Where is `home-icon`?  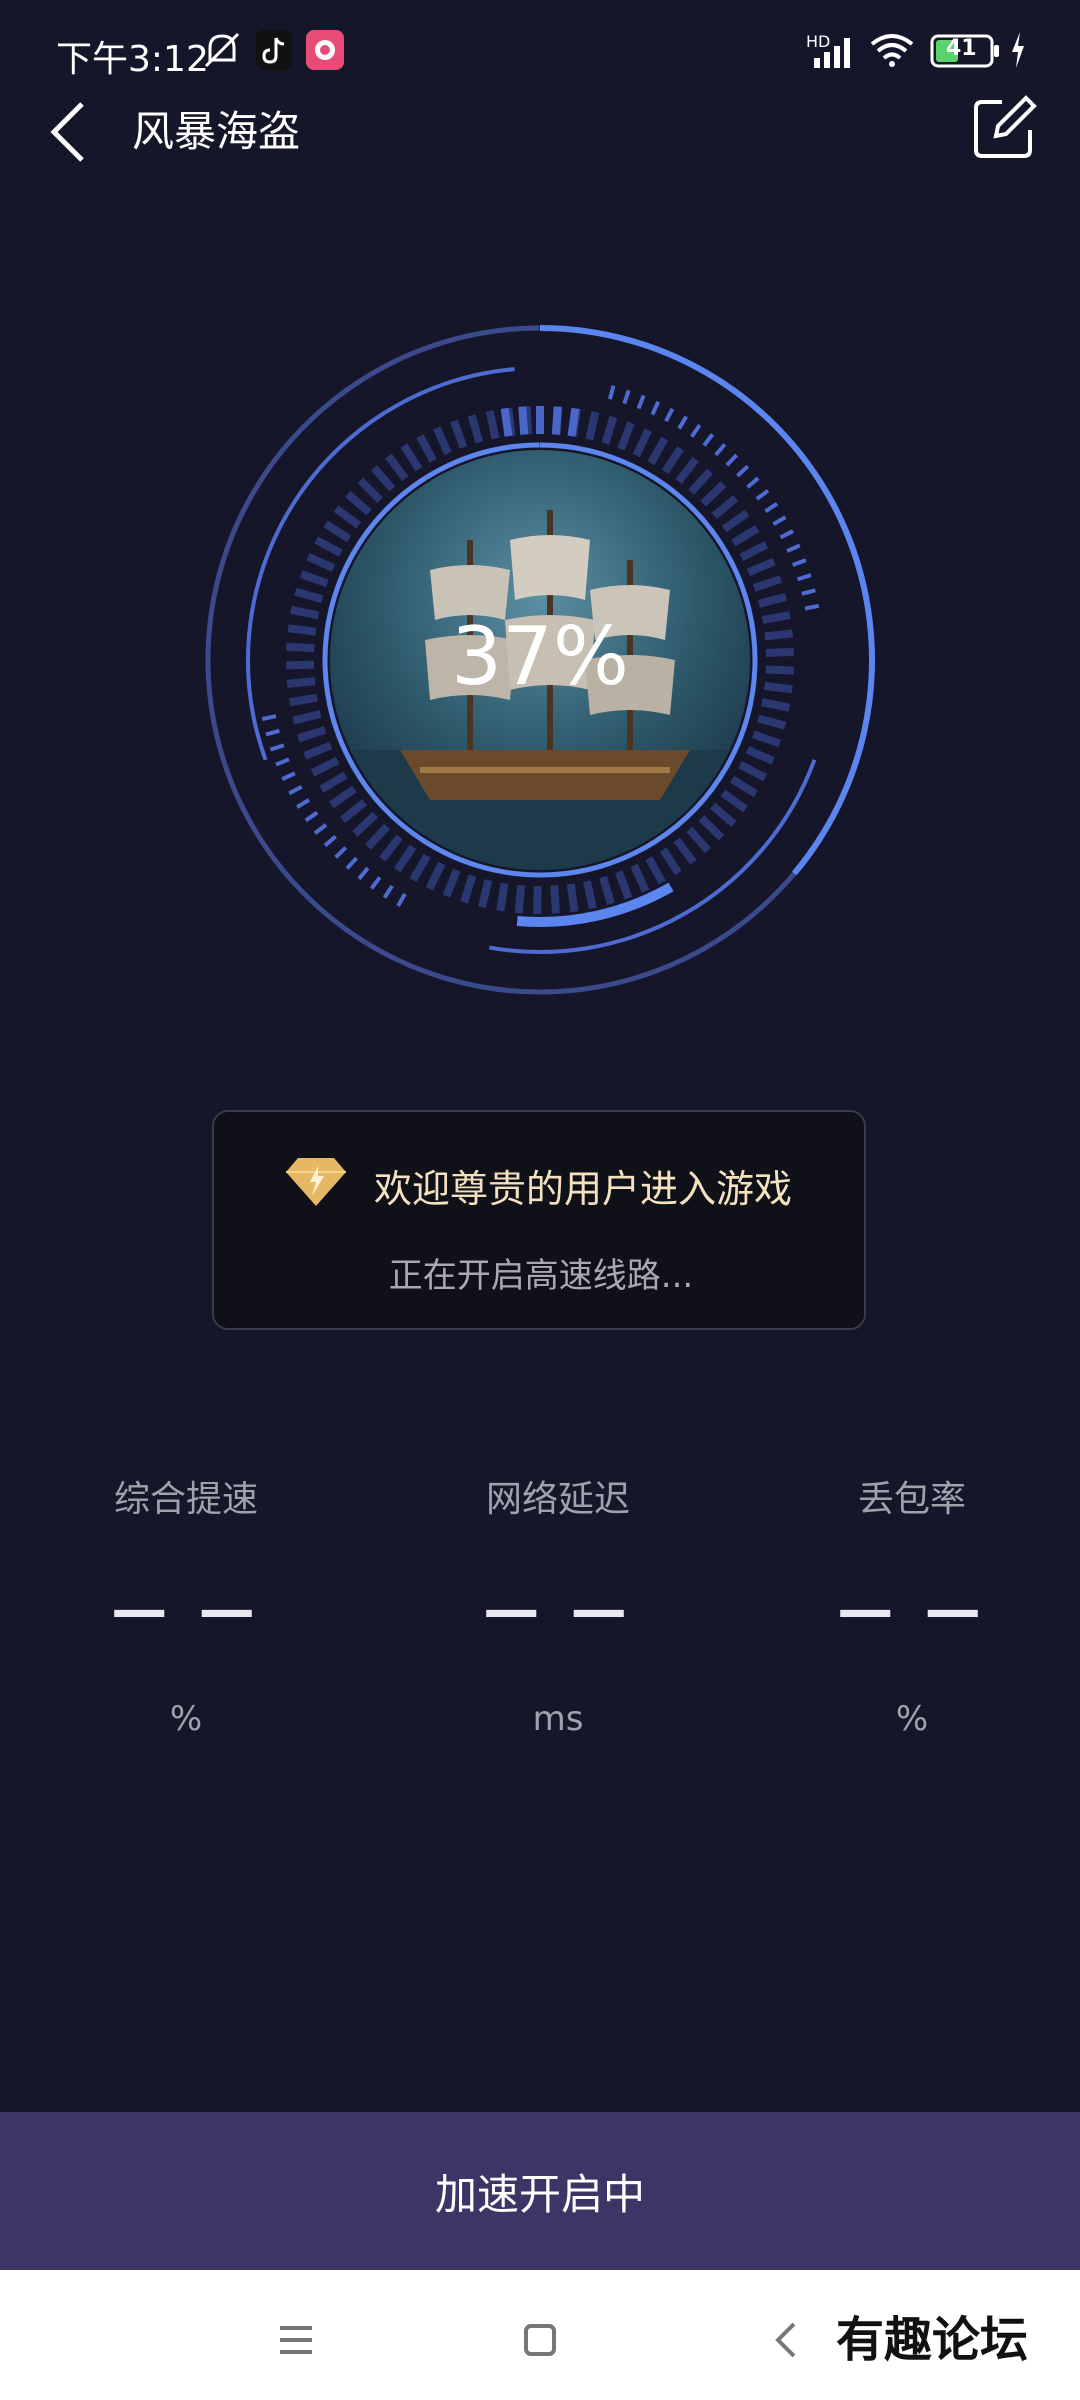 home-icon is located at coordinates (540, 2340).